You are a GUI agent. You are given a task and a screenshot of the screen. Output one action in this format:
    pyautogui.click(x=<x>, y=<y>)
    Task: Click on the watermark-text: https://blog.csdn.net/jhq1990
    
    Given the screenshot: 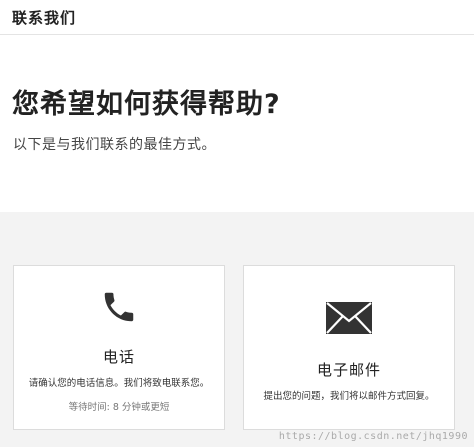 What is the action you would take?
    pyautogui.click(x=373, y=436)
    